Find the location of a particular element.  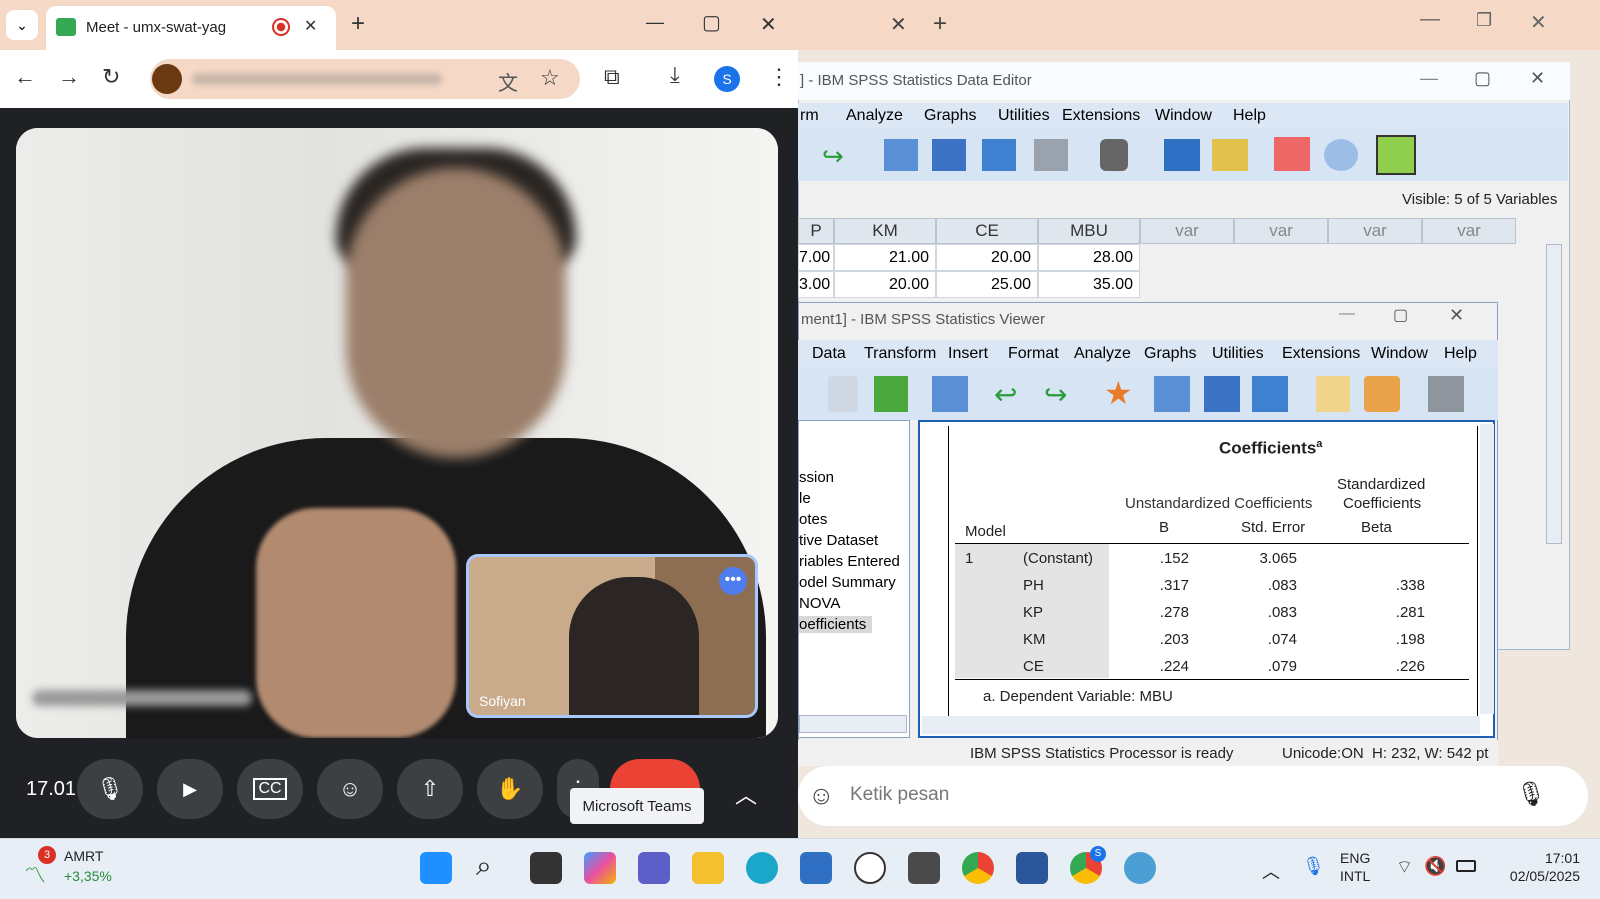

data-cell: 7.00 is located at coordinates (816, 257).